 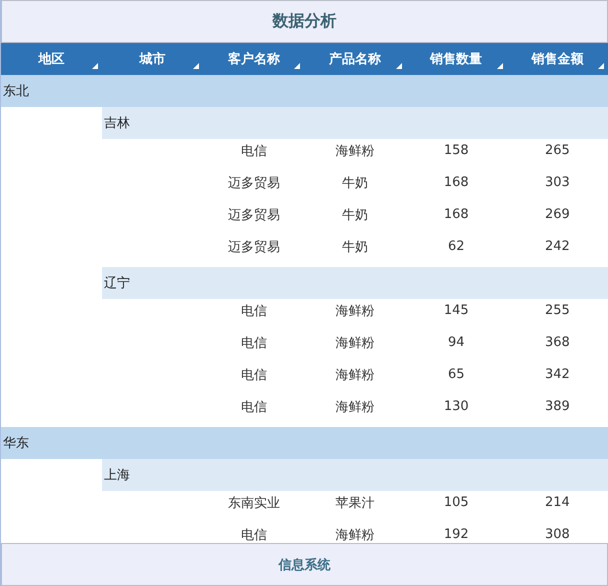 I want to click on city-group-row: 辽宁, so click(x=355, y=283).